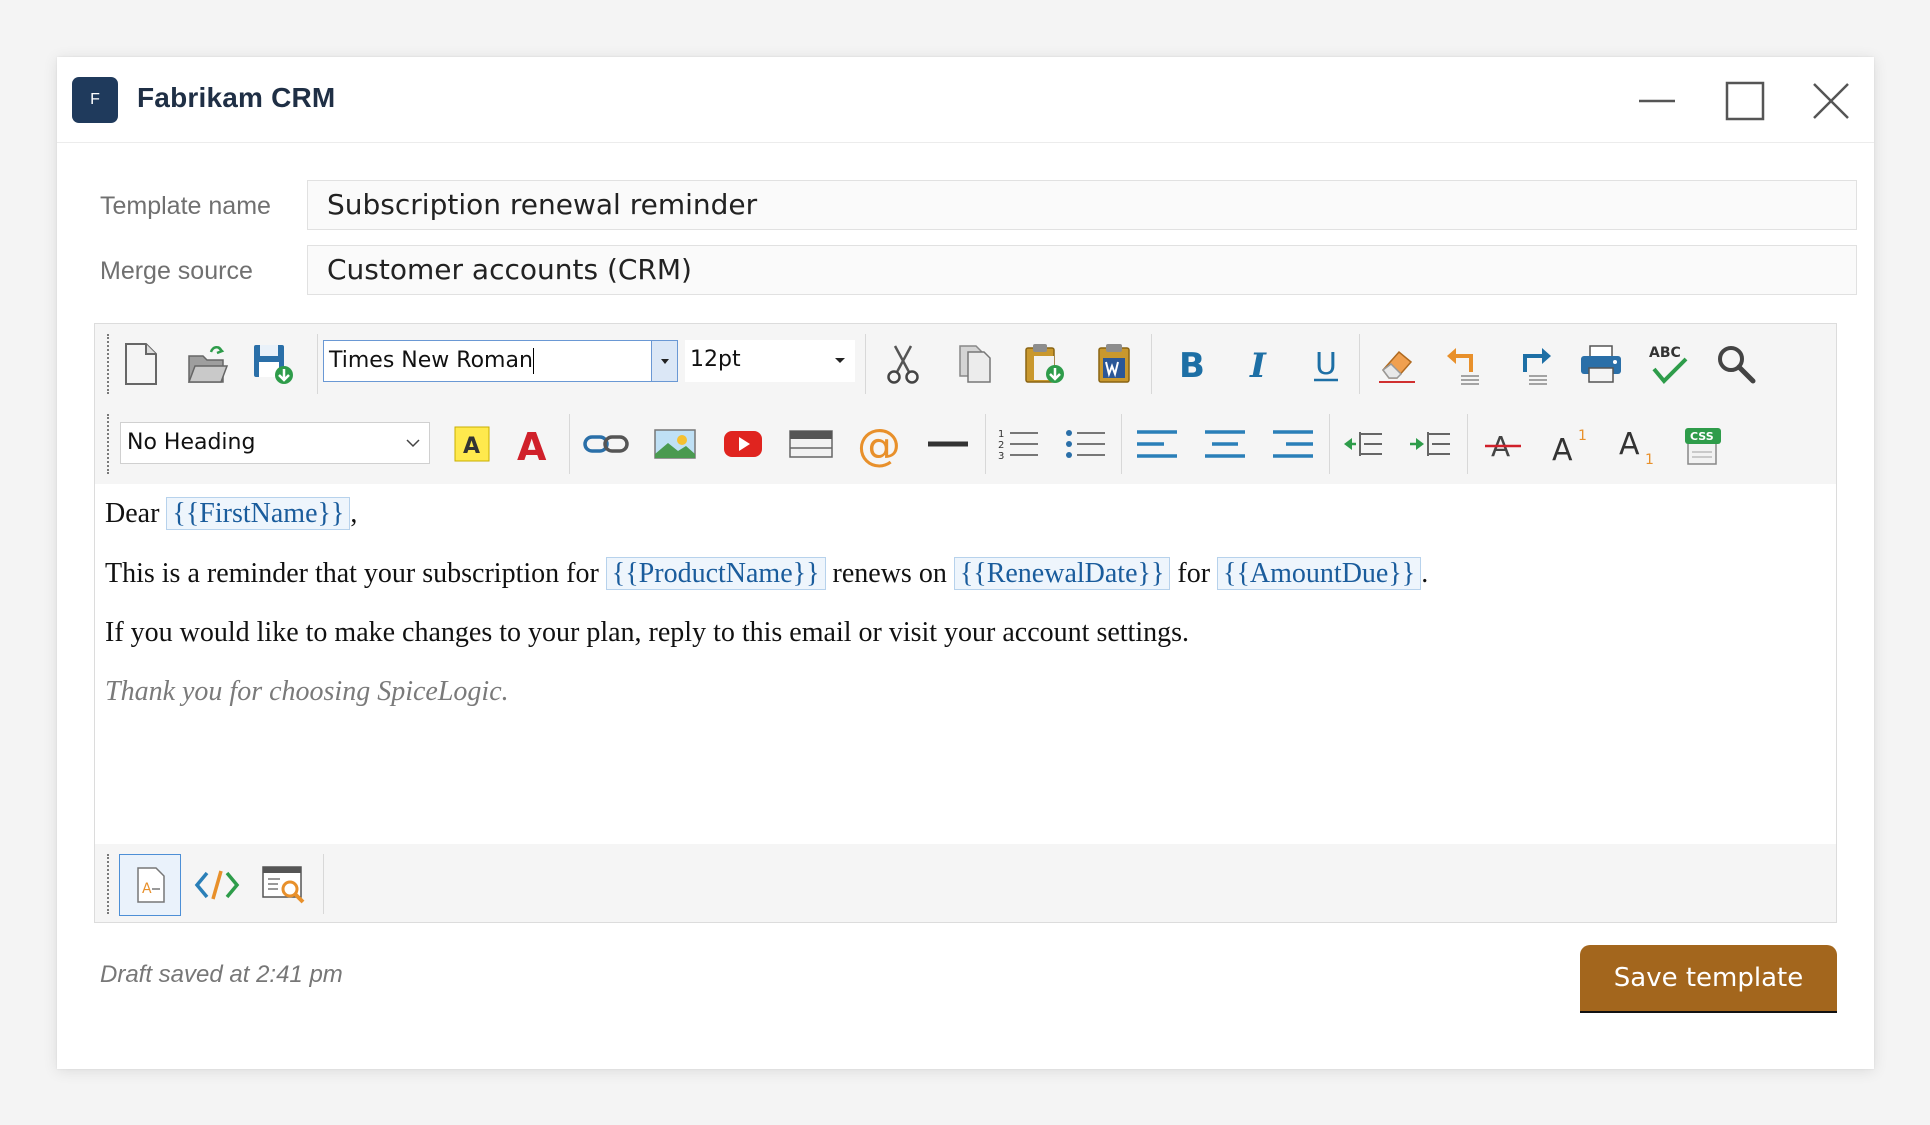 The height and width of the screenshot is (1125, 1930). What do you see at coordinates (185, 206) in the screenshot?
I see `template-name-label: Template name` at bounding box center [185, 206].